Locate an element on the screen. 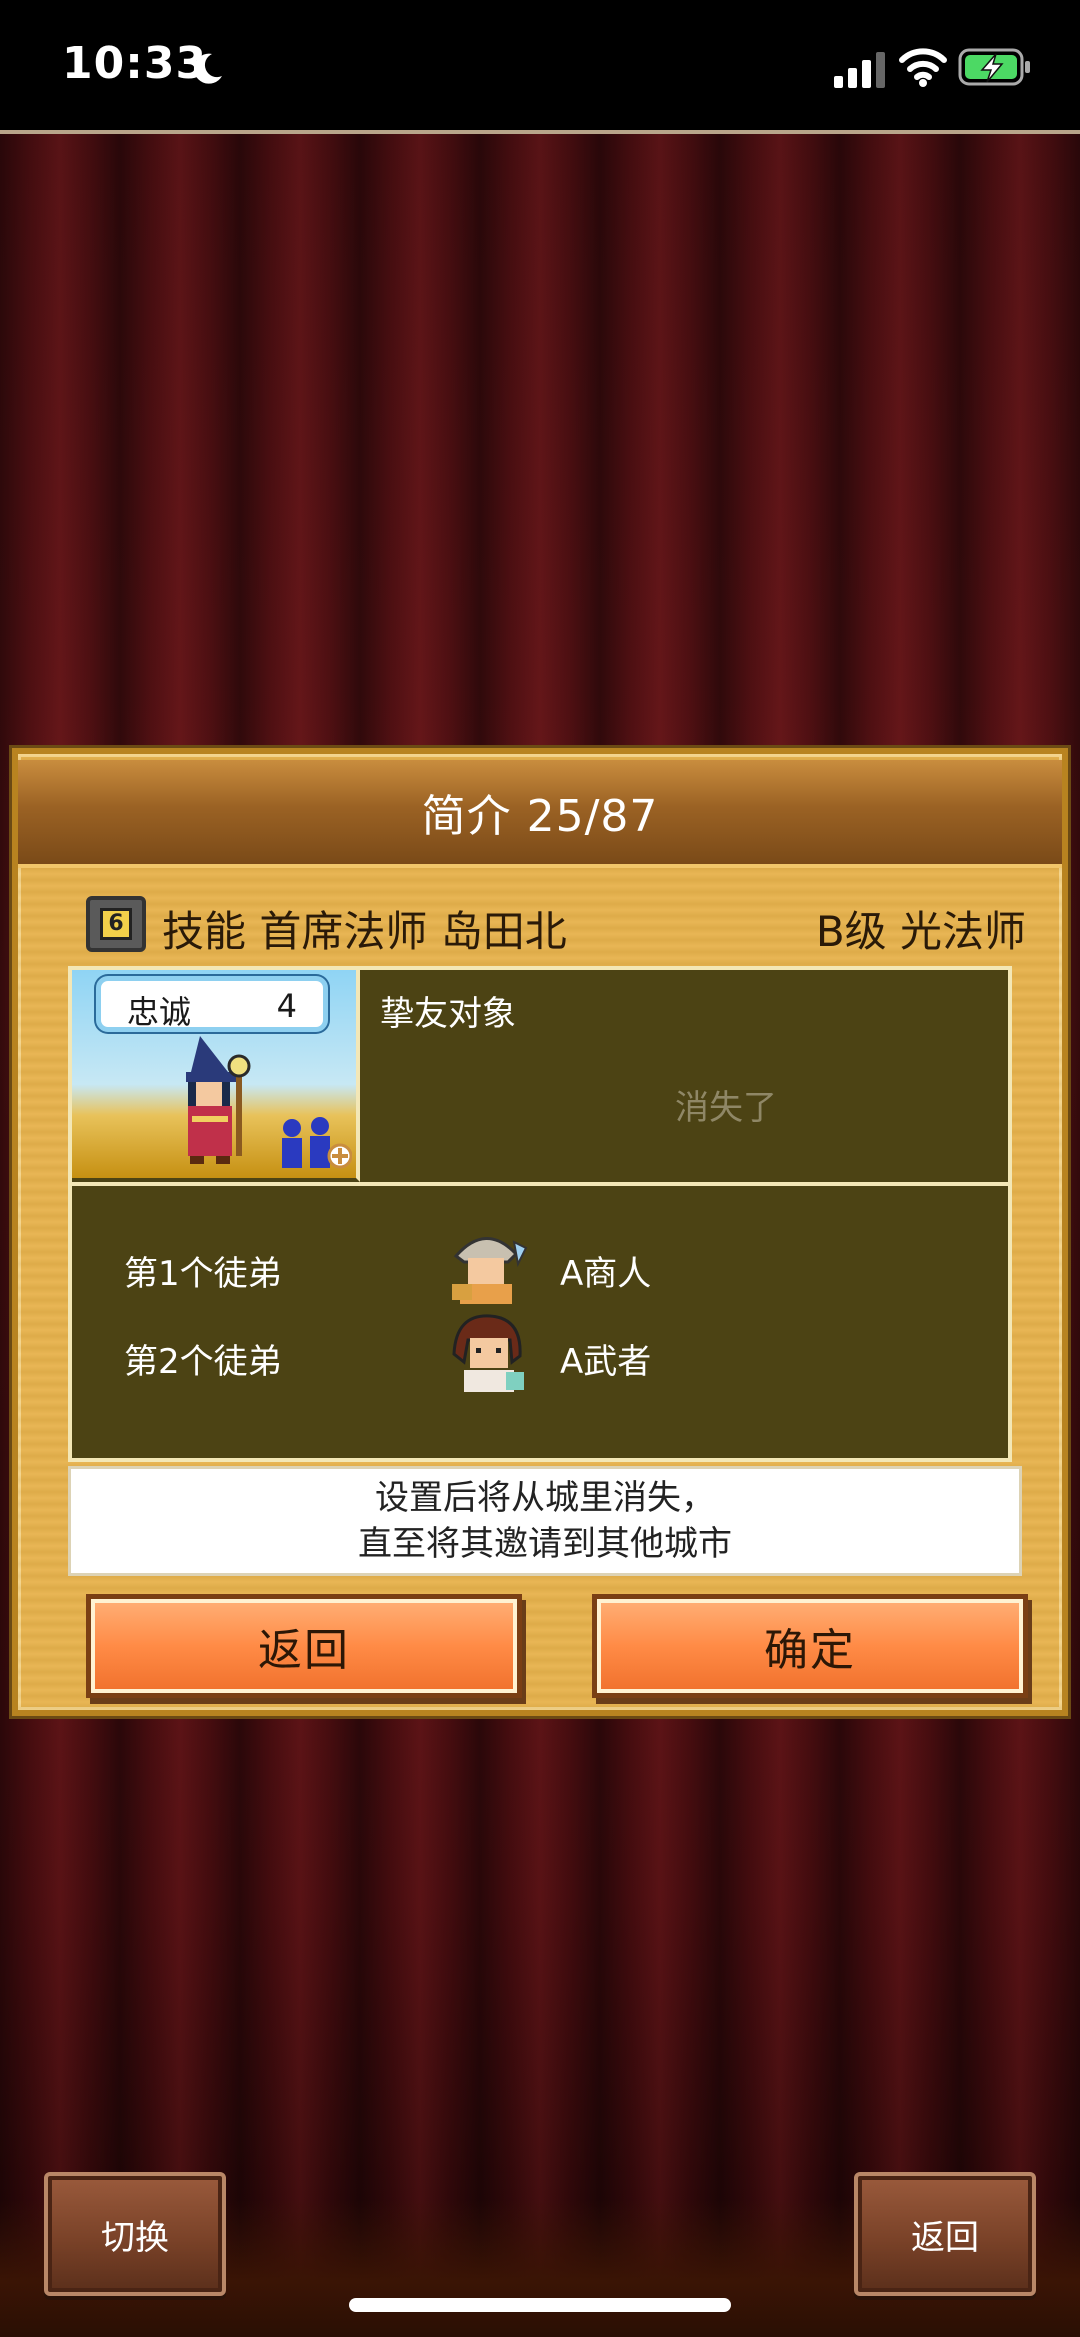 Image resolution: width=1080 pixels, height=2337 pixels. friend-label: 挚友对象 is located at coordinates (448, 1014).